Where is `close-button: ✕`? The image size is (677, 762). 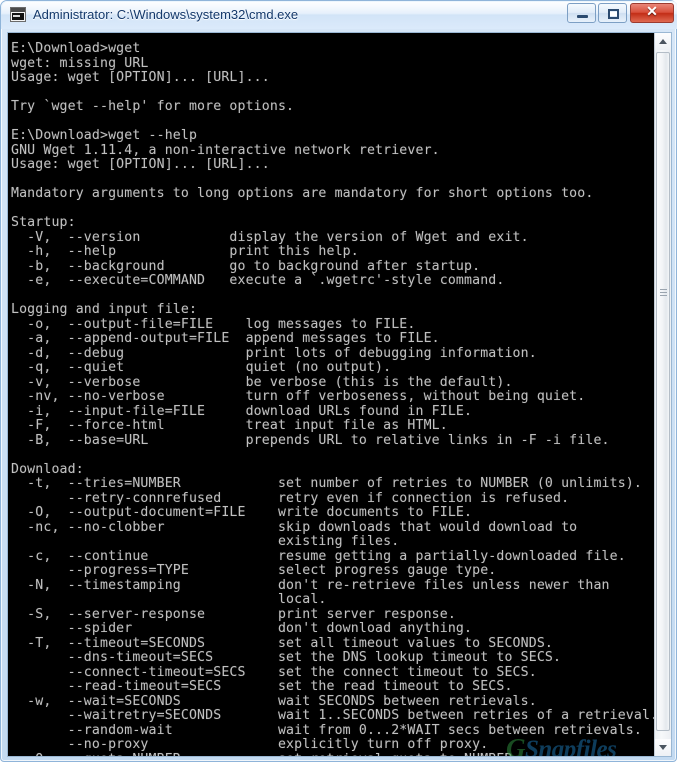 close-button: ✕ is located at coordinates (652, 13).